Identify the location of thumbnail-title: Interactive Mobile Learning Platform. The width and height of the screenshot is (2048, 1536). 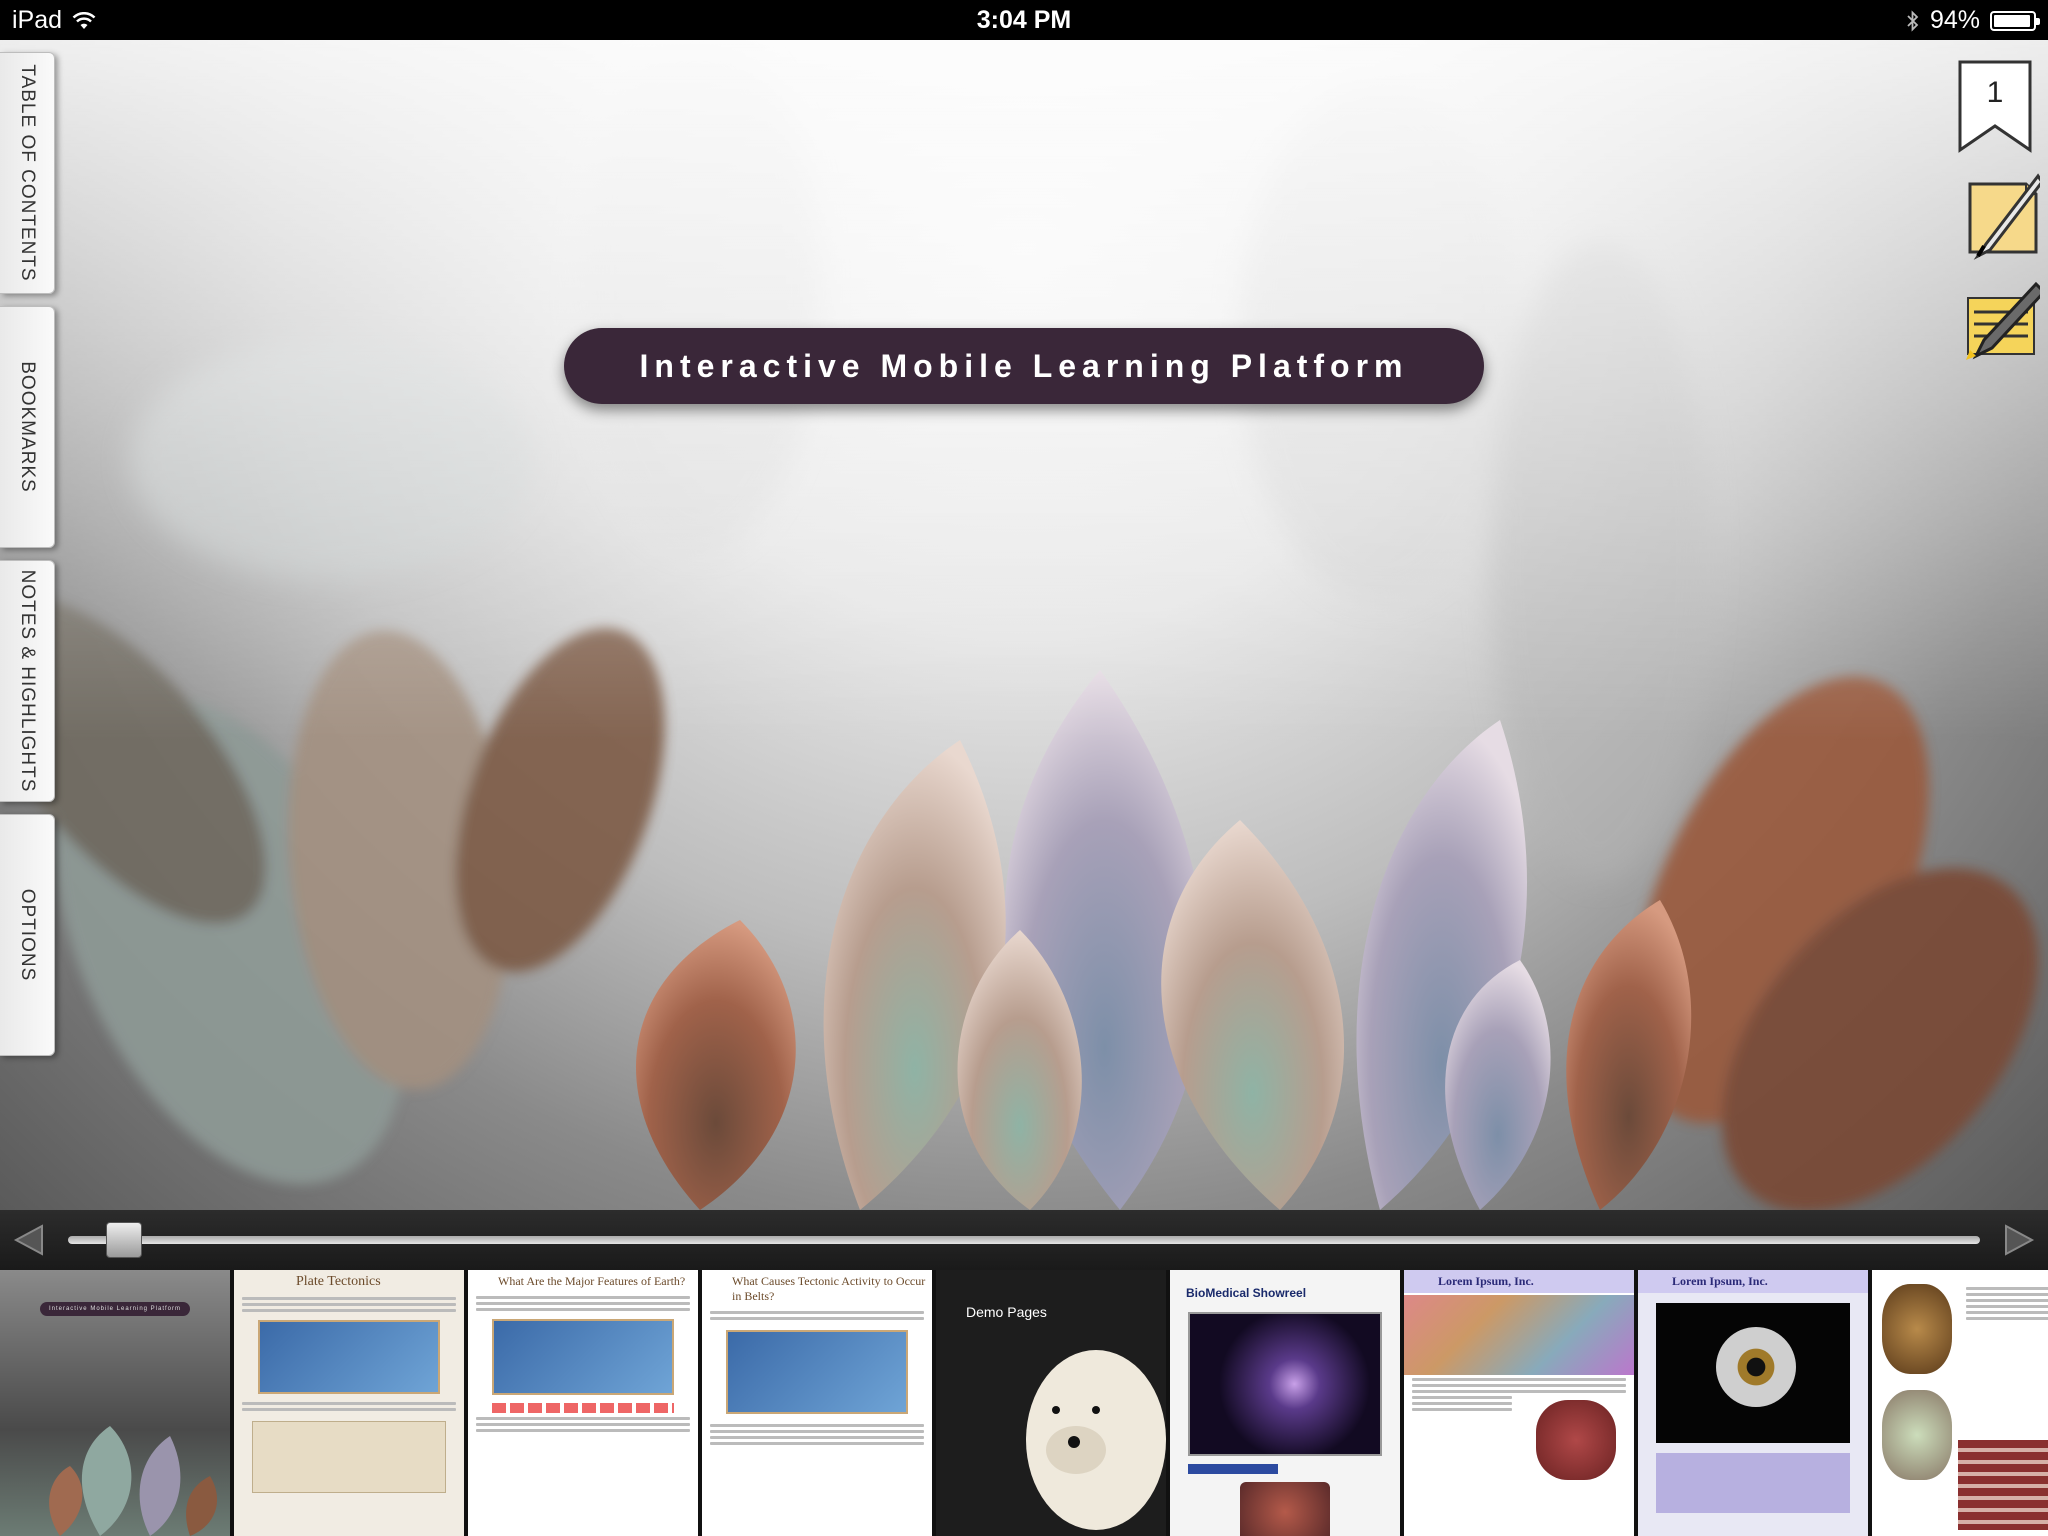
(115, 1309).